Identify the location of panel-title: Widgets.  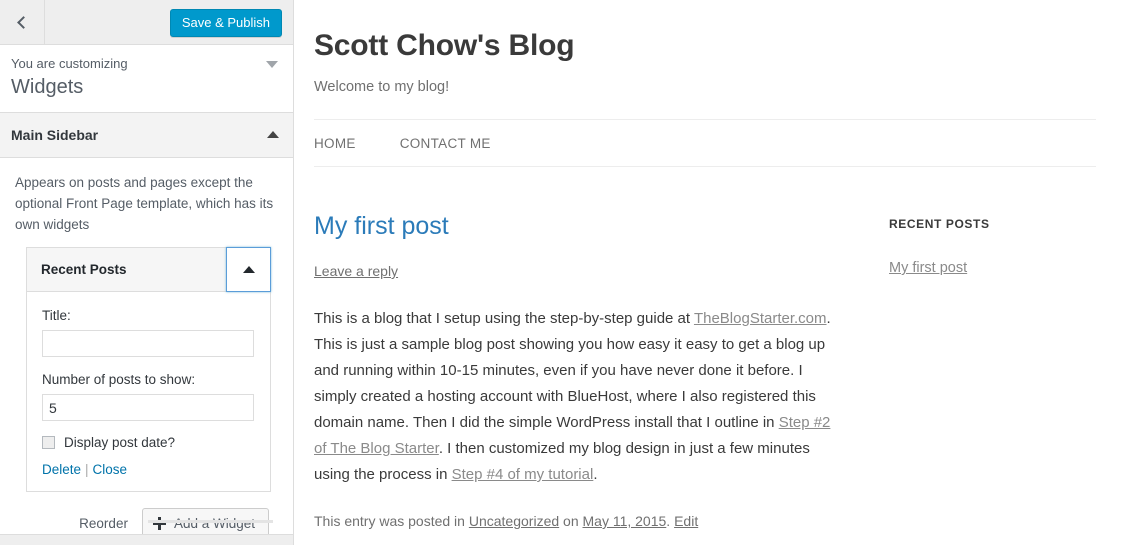
(47, 87).